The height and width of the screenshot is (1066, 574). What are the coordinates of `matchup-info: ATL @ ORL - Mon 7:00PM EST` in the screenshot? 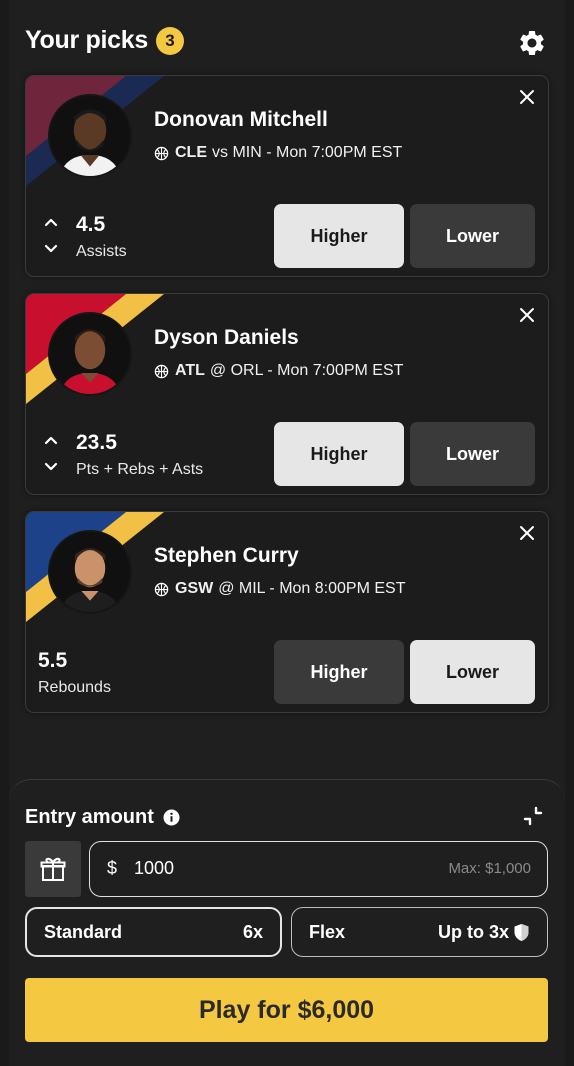 It's located at (278, 371).